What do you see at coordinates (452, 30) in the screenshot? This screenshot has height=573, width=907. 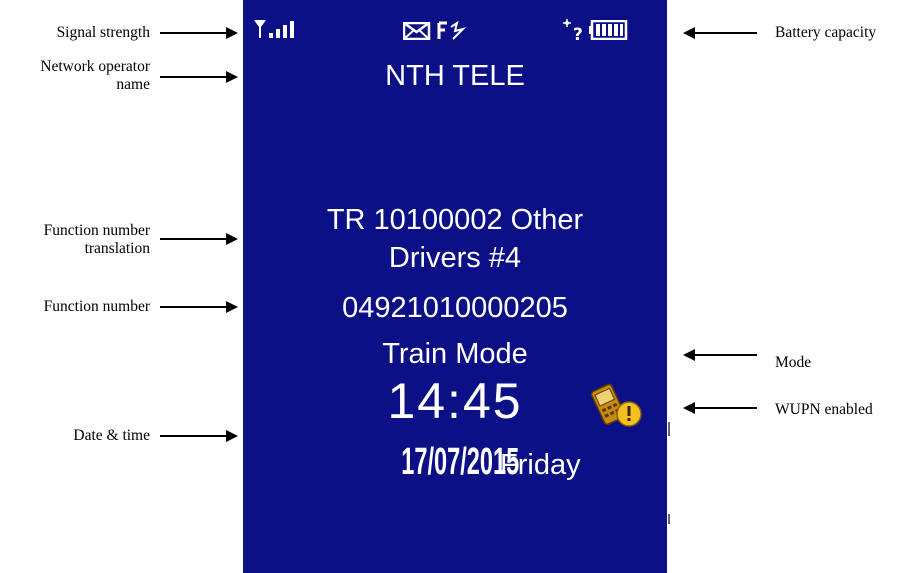 I see `forwarding-icon` at bounding box center [452, 30].